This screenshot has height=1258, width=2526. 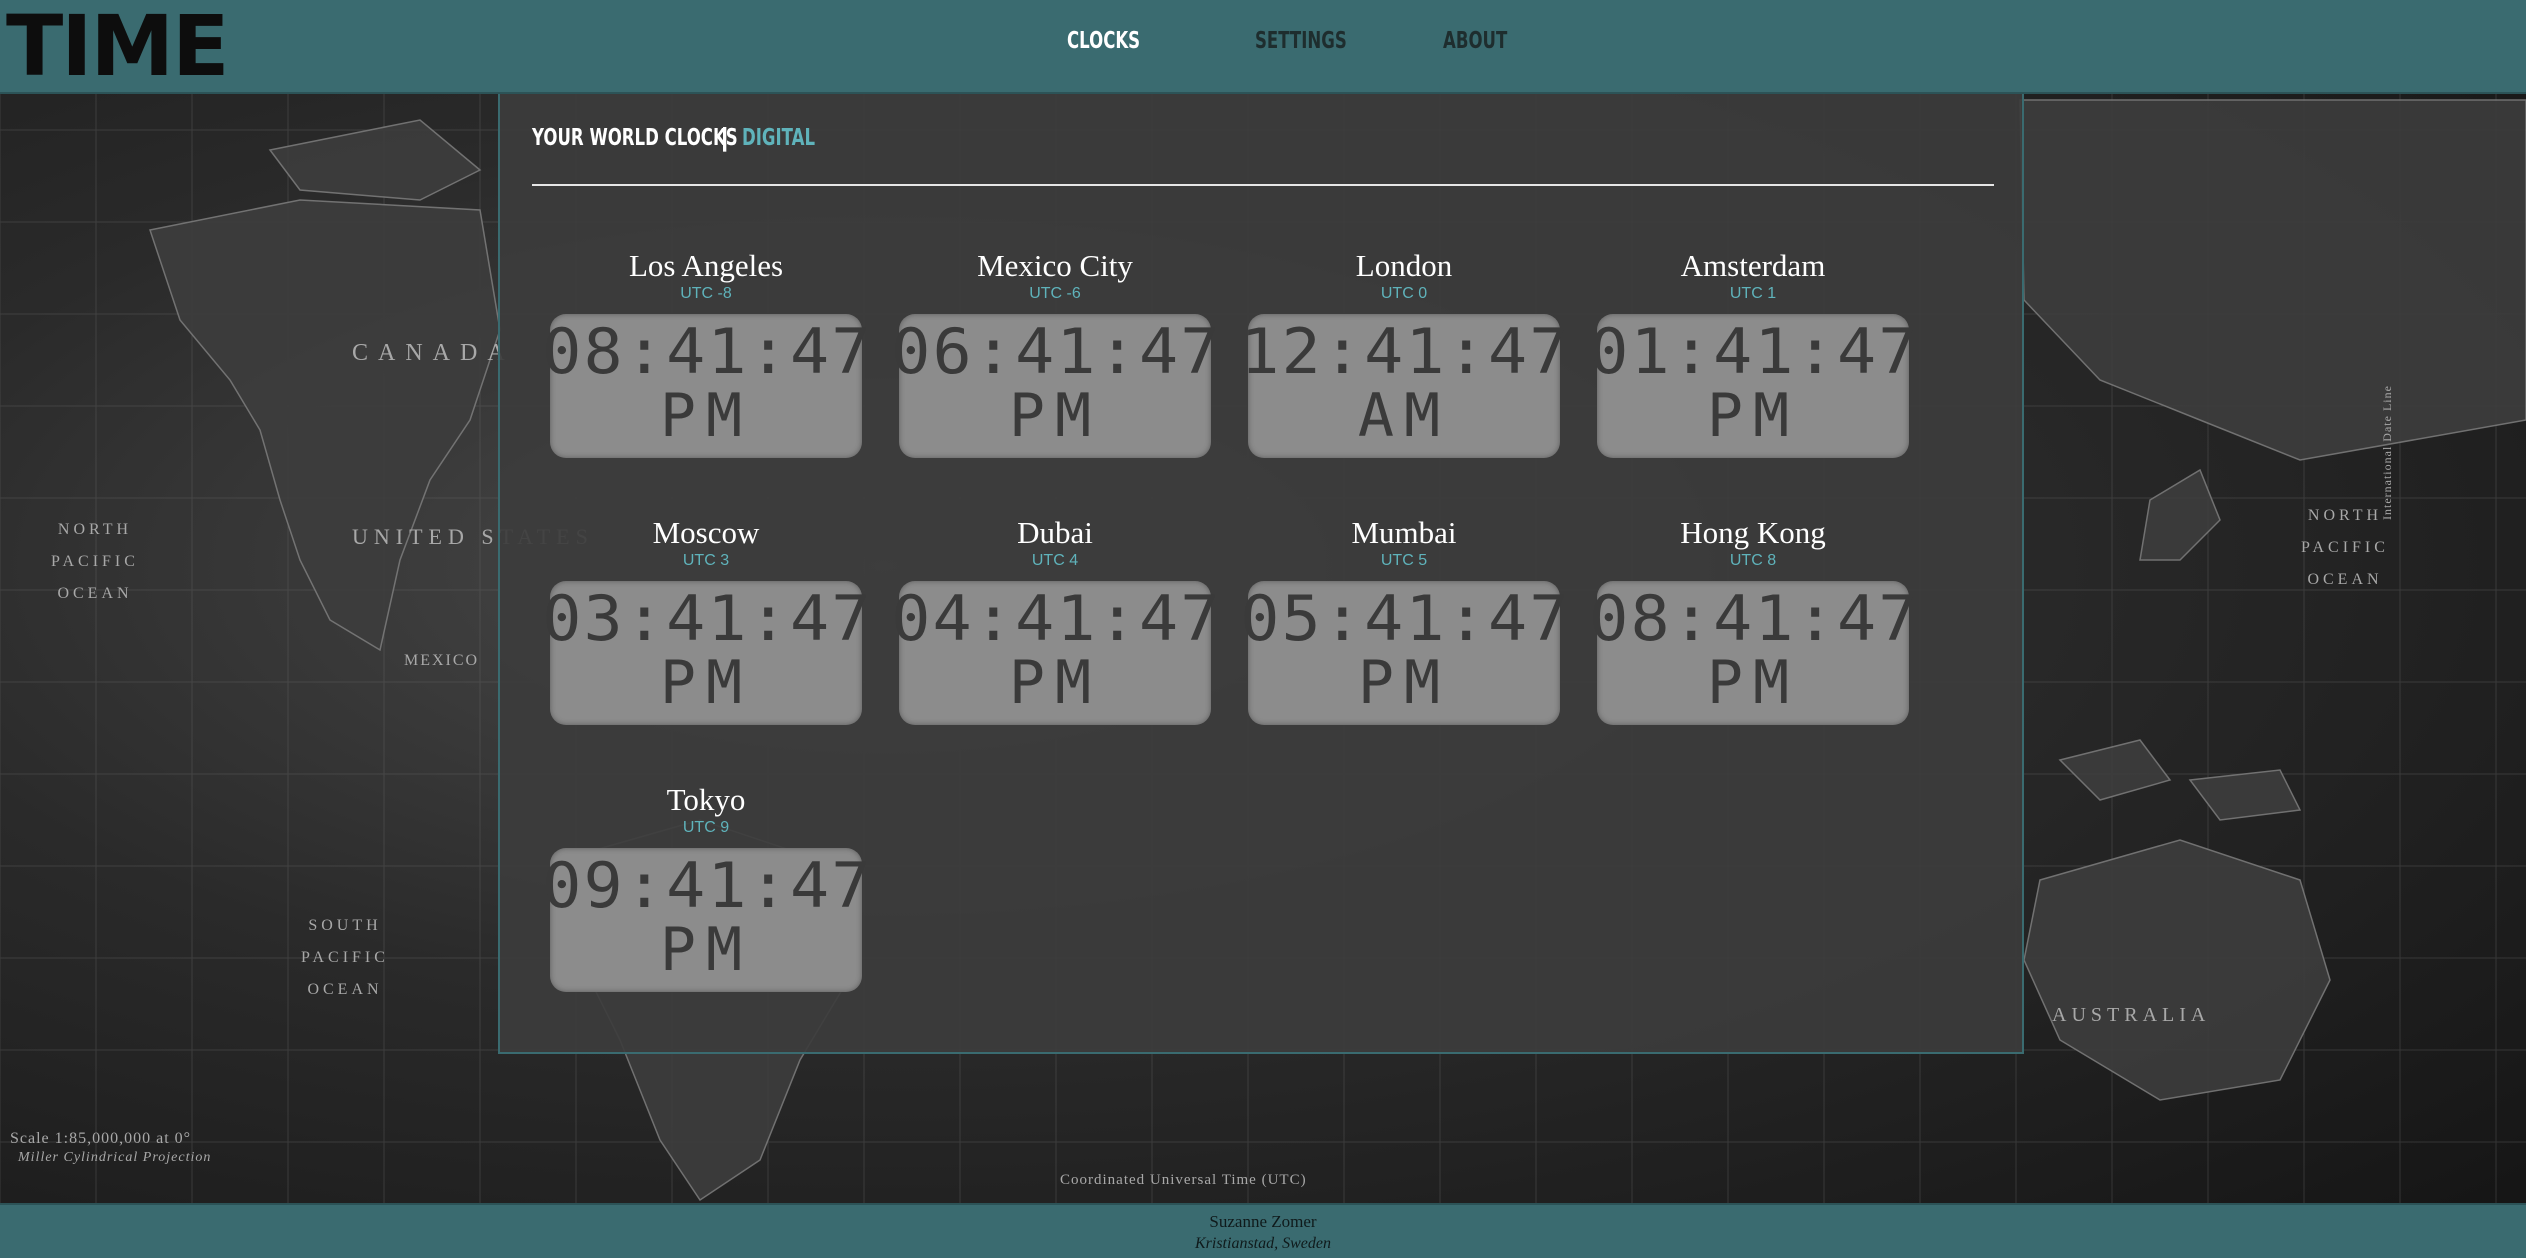 What do you see at coordinates (1103, 41) in the screenshot?
I see `nav-clocks: CLOCKS` at bounding box center [1103, 41].